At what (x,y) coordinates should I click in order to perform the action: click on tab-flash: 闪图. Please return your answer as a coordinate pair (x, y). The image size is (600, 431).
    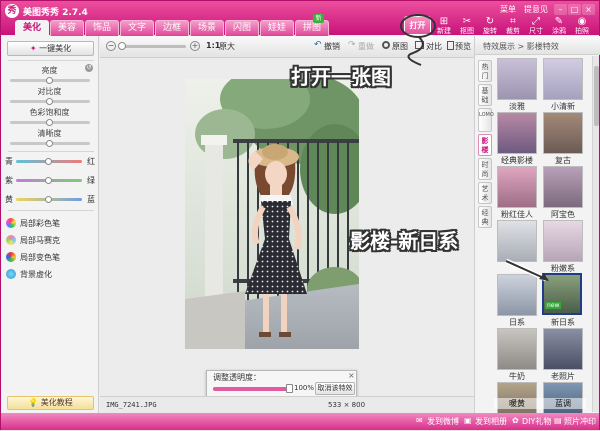
    Looking at the image, I should click on (242, 28).